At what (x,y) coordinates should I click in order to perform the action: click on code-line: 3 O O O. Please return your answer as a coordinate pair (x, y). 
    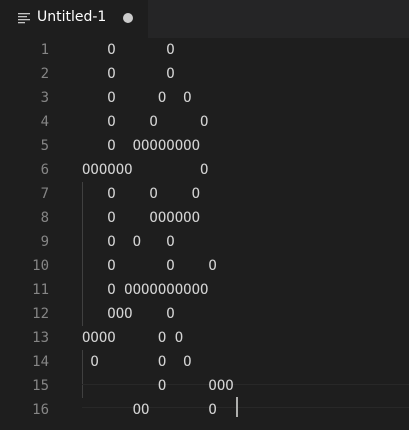
    Looking at the image, I should click on (204, 98).